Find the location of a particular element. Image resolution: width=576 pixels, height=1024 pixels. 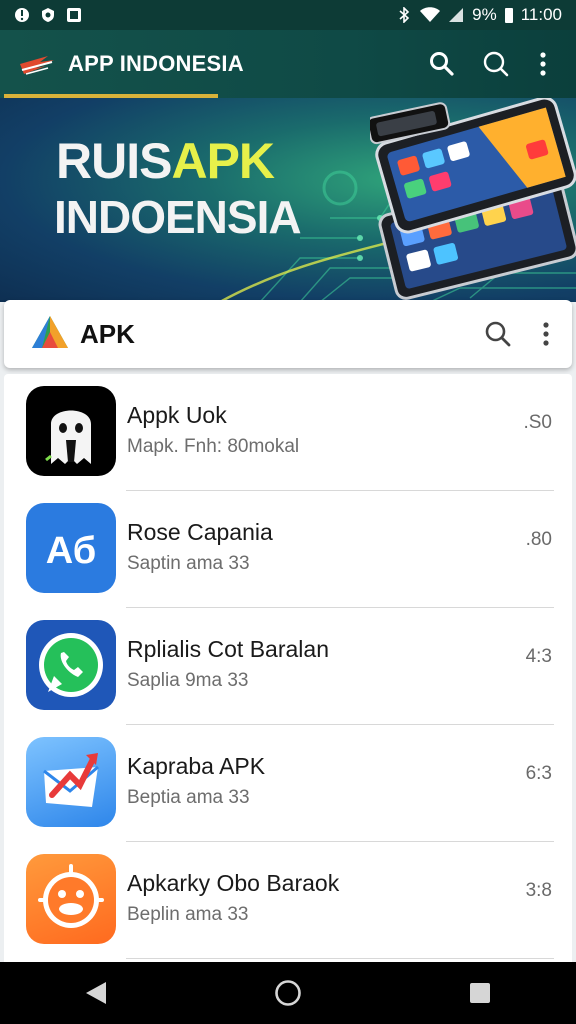

whatsapp-icon is located at coordinates (71, 665).